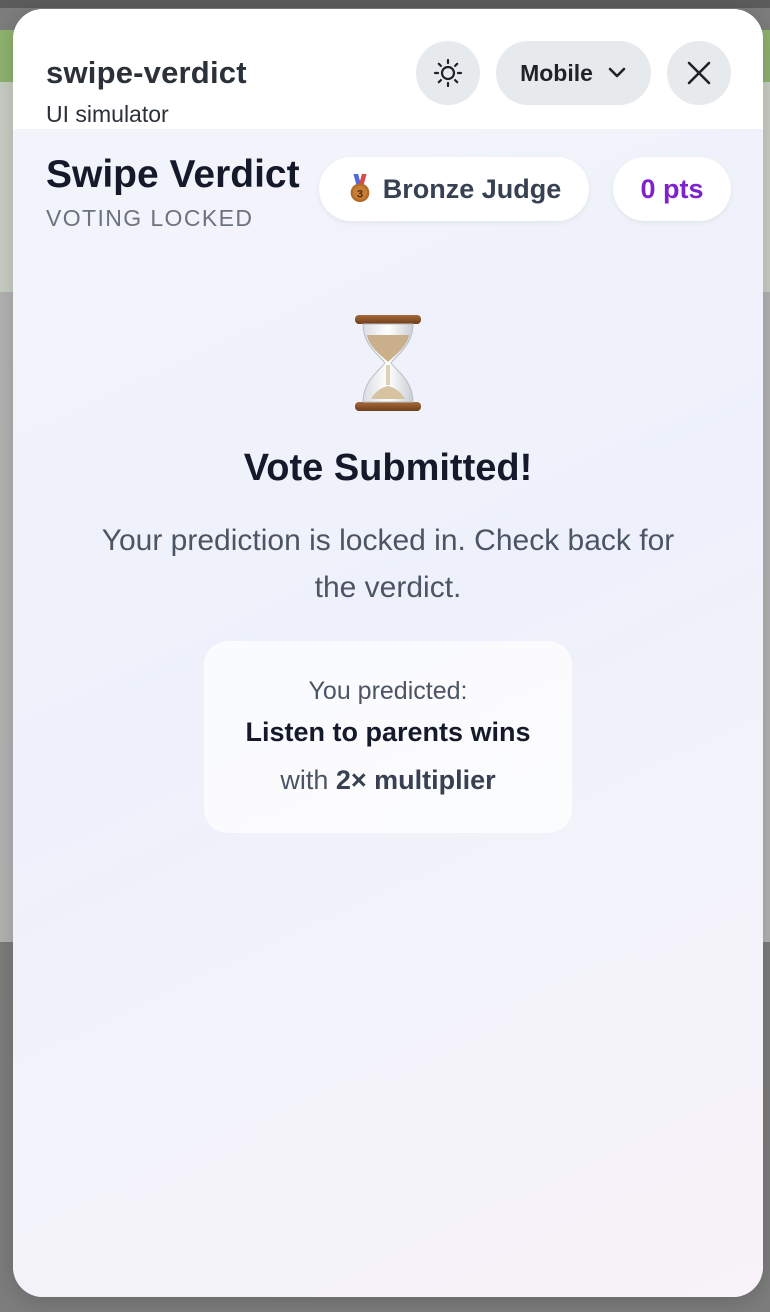 The height and width of the screenshot is (1312, 770). I want to click on prediction-multiplier: with 2× multiplier, so click(388, 780).